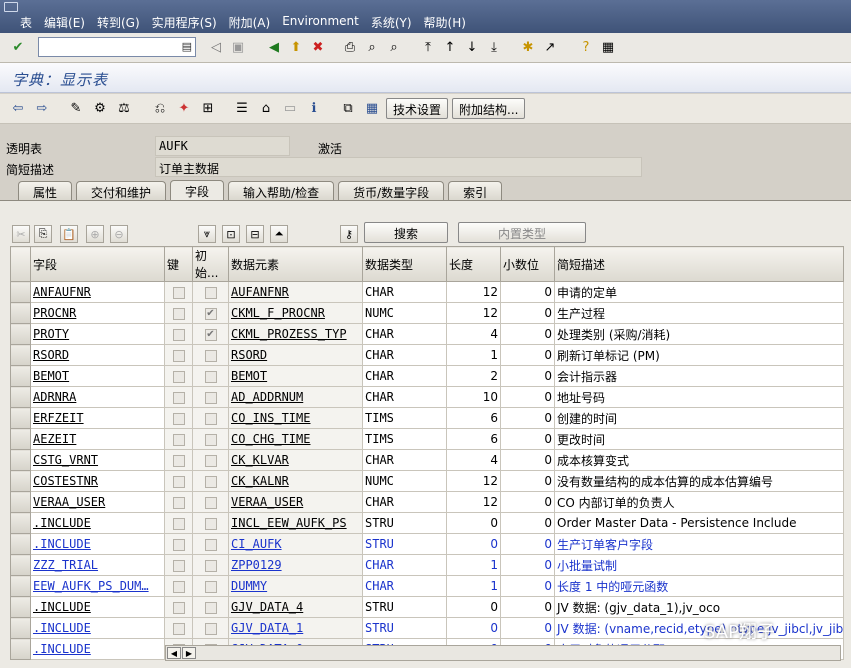 This screenshot has height=668, width=851. What do you see at coordinates (295, 397) in the screenshot?
I see `data-element-cell: AD_ADDRNUM` at bounding box center [295, 397].